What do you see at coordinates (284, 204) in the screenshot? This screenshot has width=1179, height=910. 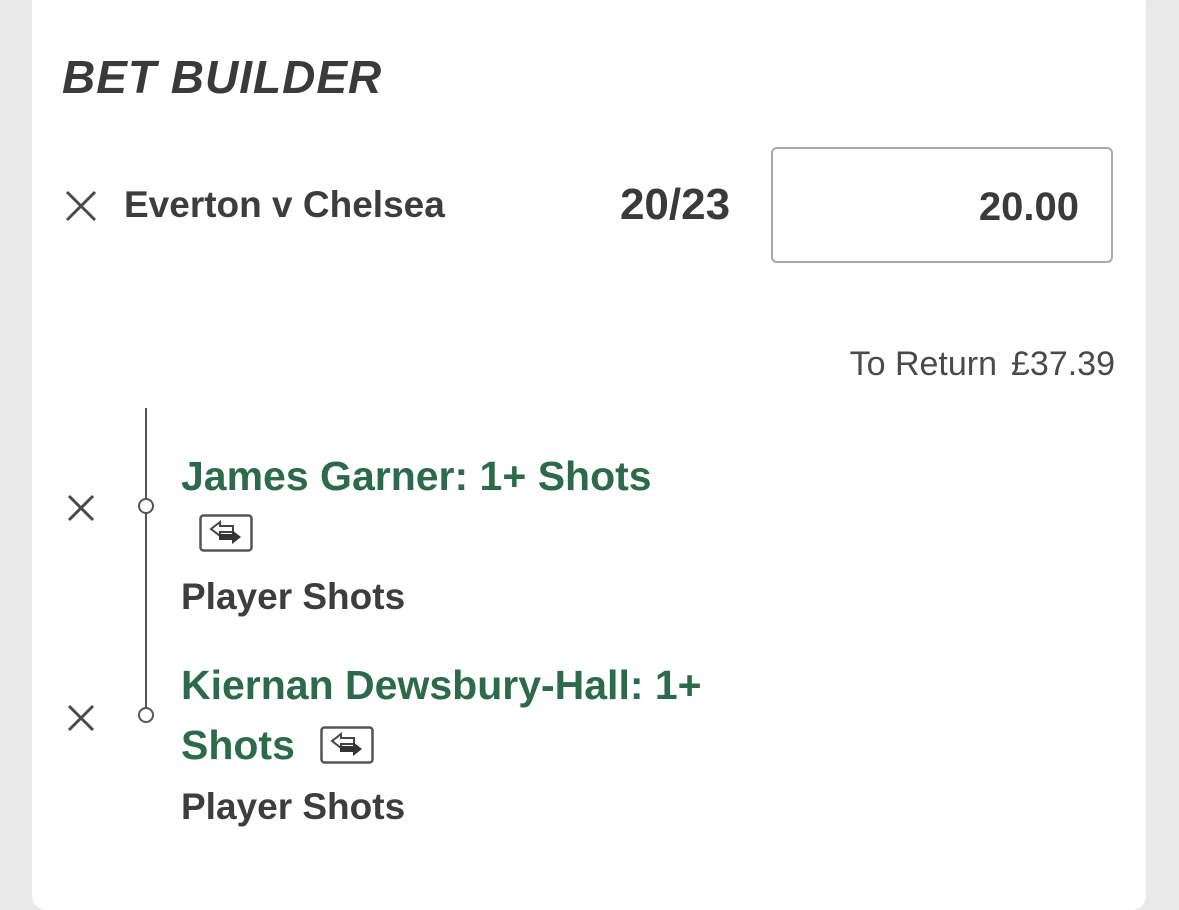 I see `match-name: Everton v Chelsea` at bounding box center [284, 204].